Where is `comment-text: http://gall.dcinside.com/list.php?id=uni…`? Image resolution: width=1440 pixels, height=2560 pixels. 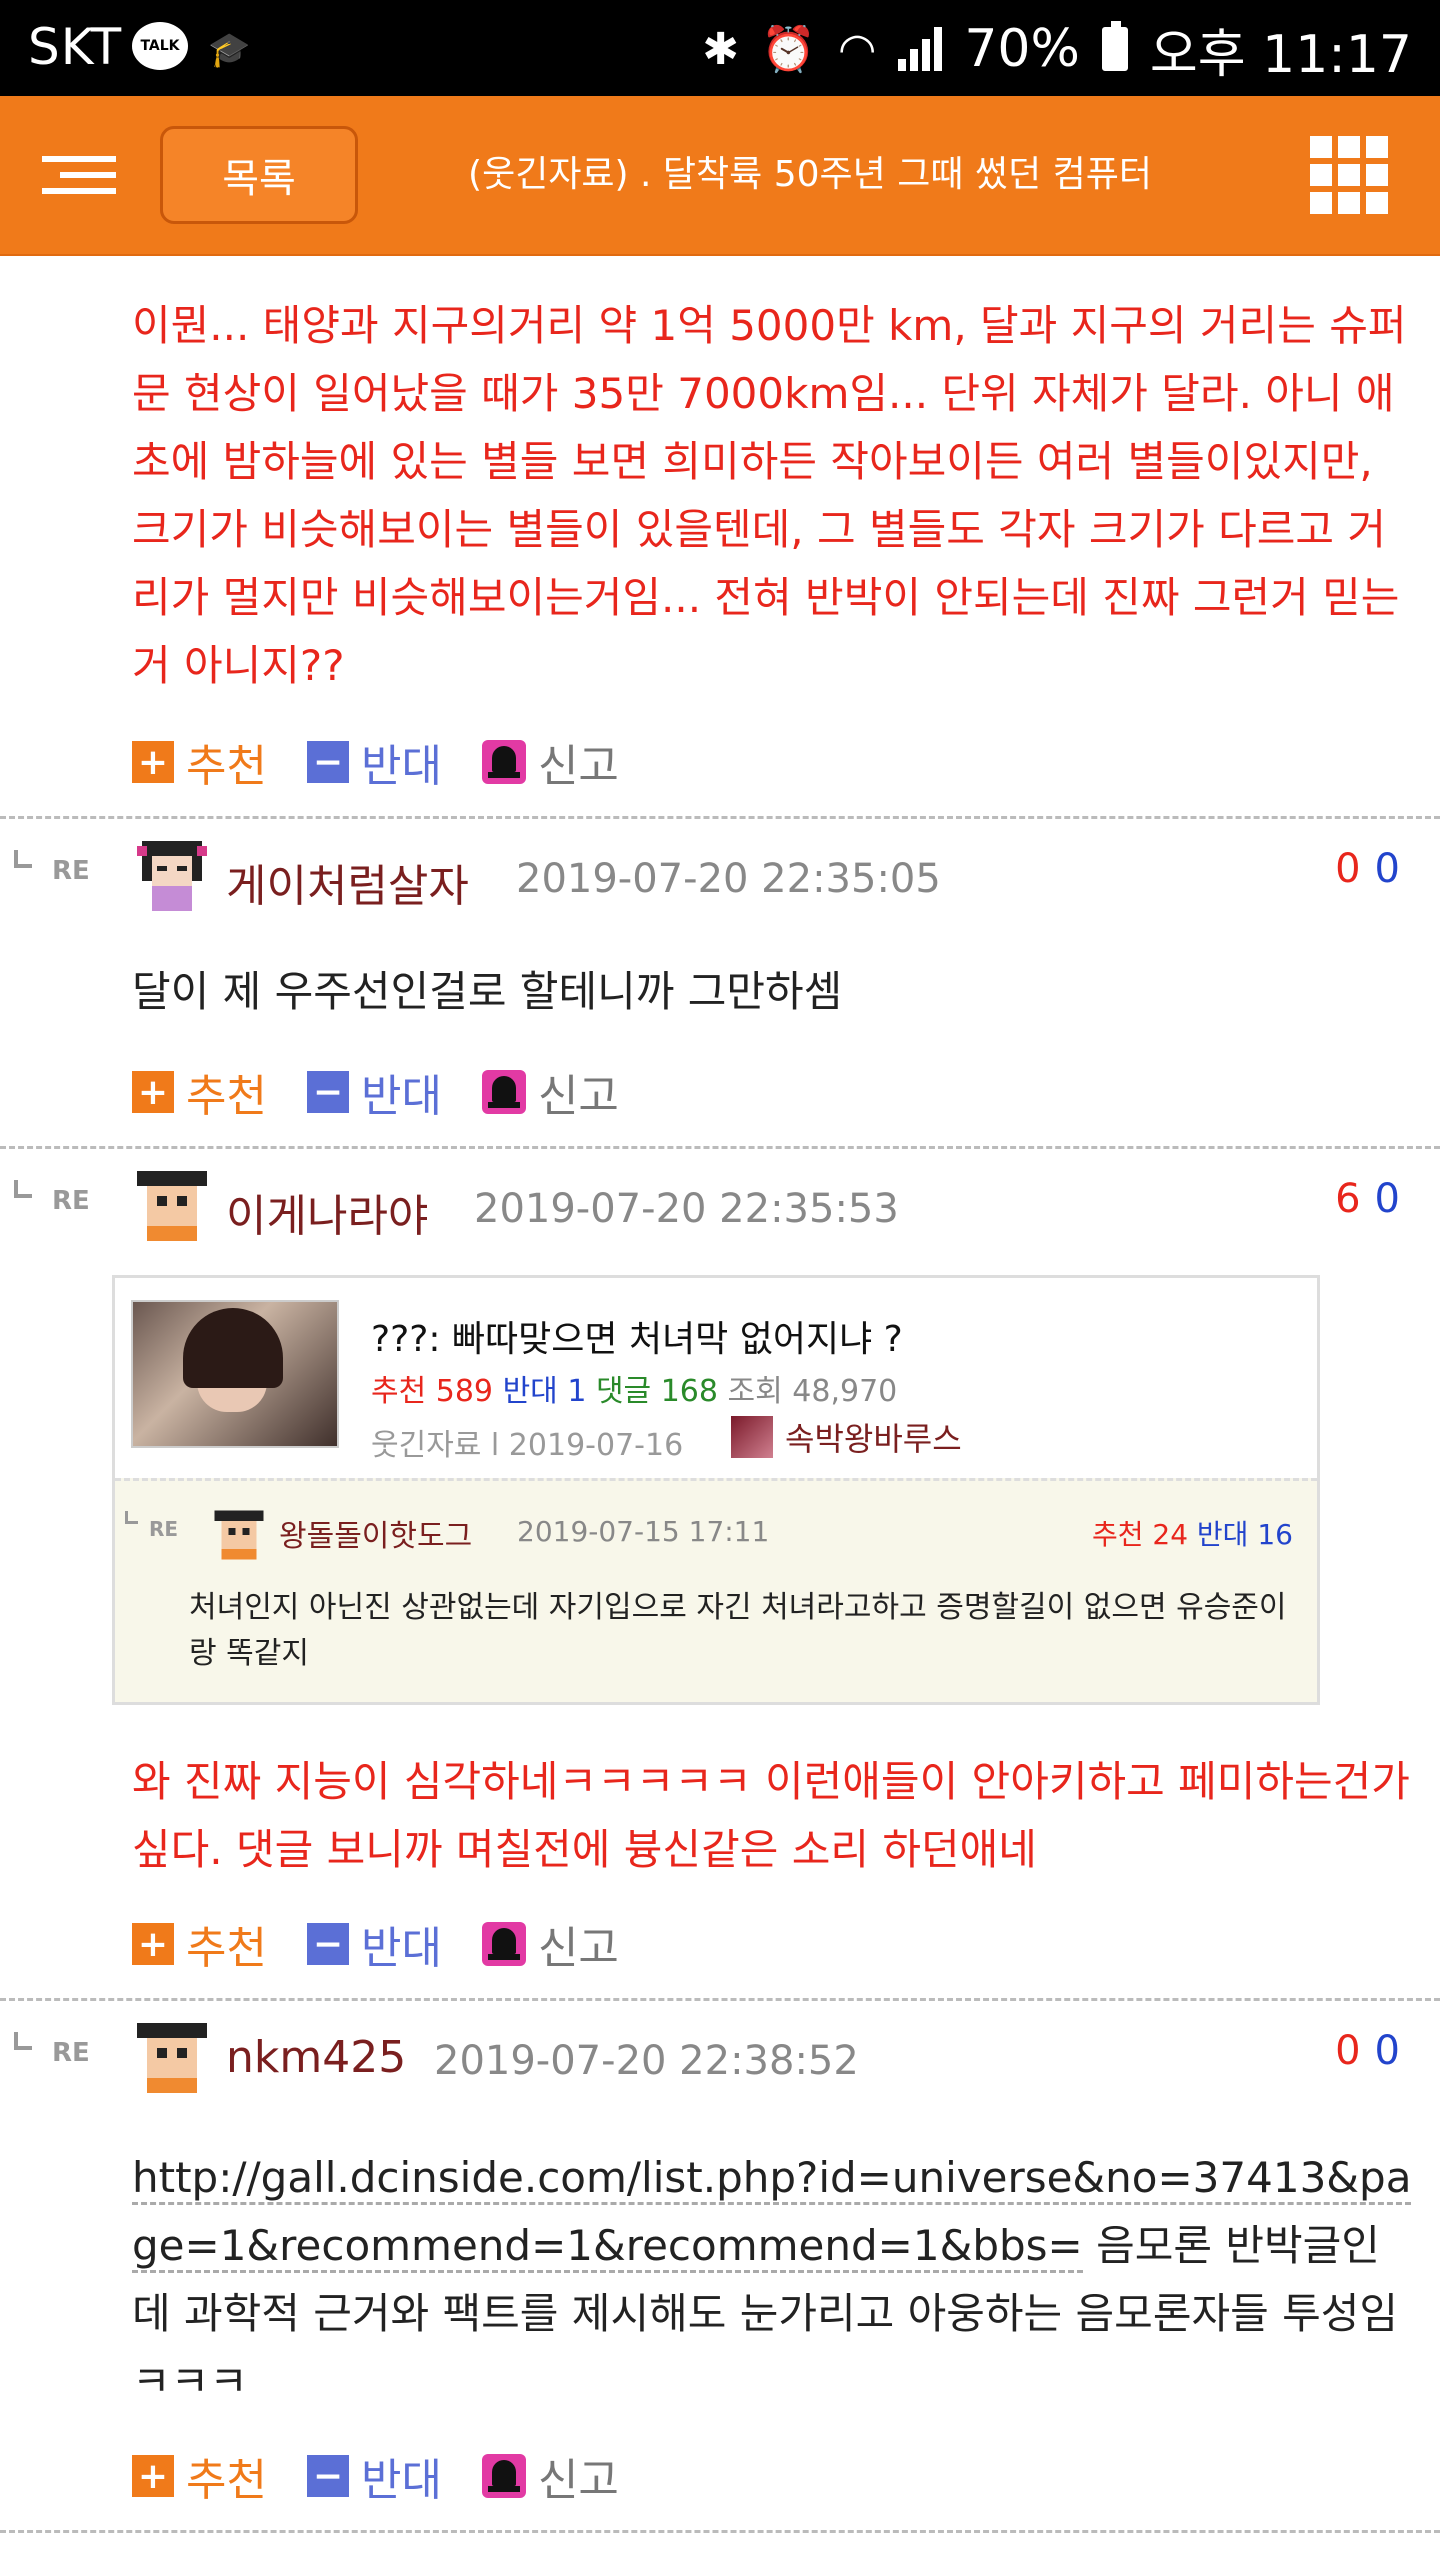
comment-text: http://gall.dcinside.com/list.php?id=uni… is located at coordinates (772, 2279).